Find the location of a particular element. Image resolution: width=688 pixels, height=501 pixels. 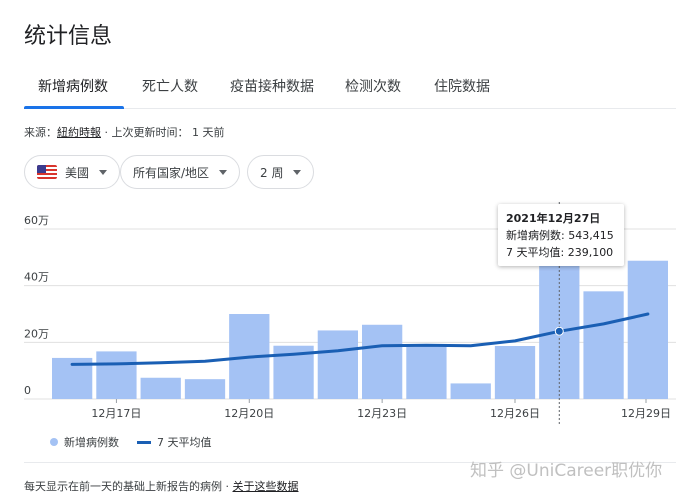

active-tab-indicator is located at coordinates (74, 107).